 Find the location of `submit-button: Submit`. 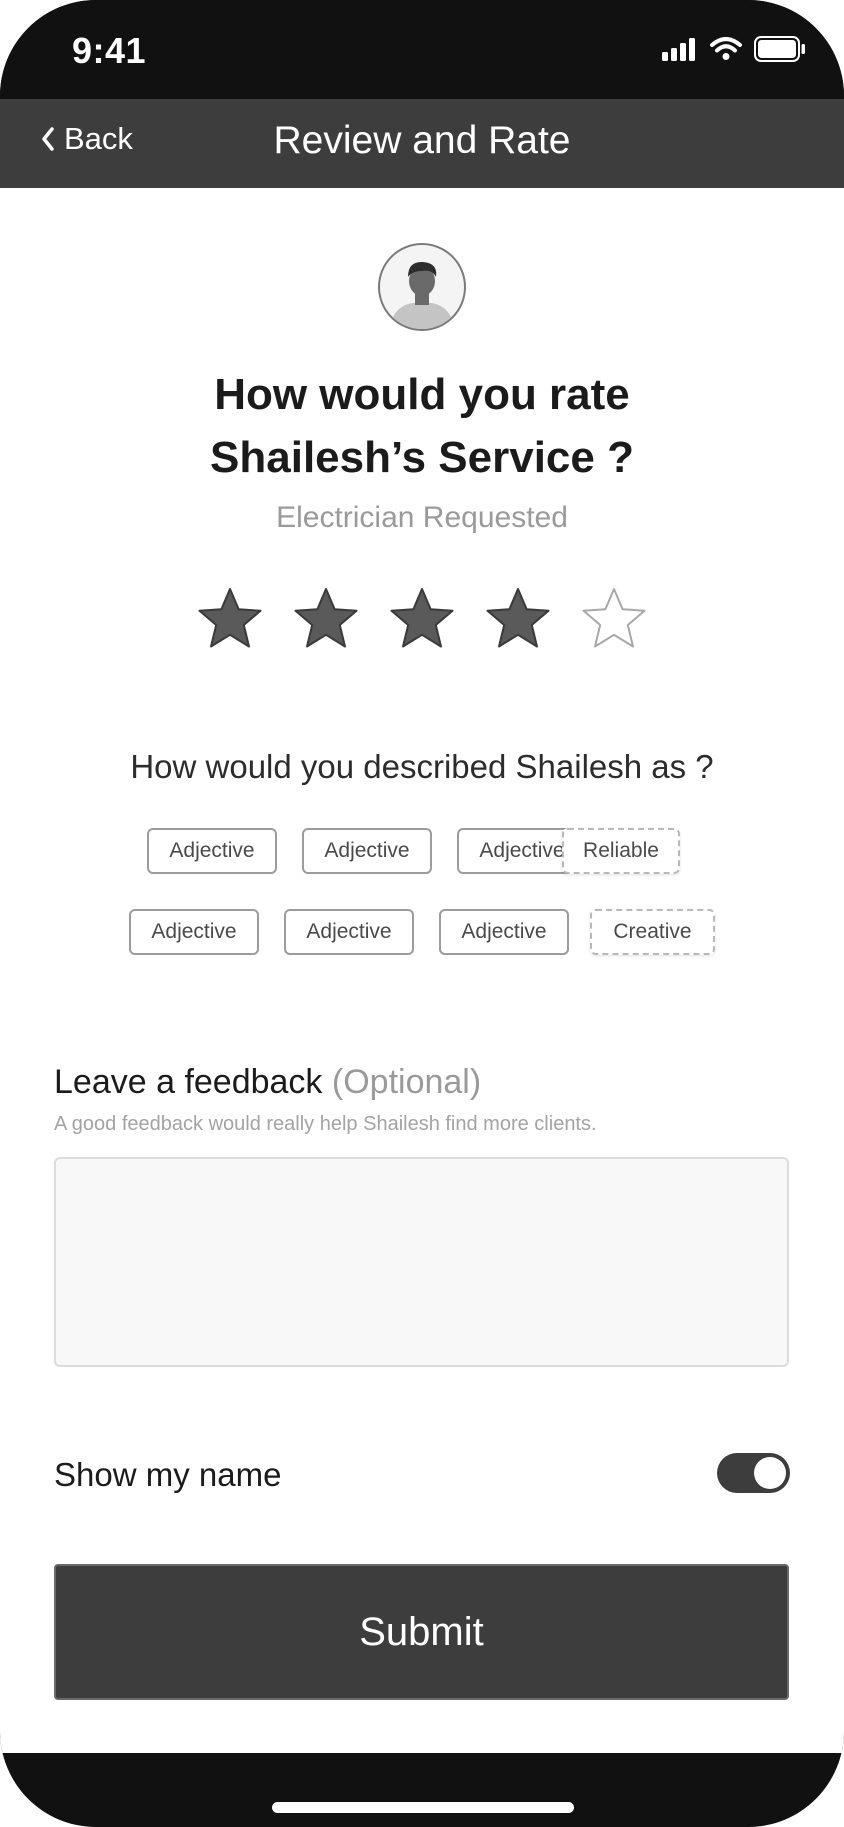

submit-button: Submit is located at coordinates (421, 1632).